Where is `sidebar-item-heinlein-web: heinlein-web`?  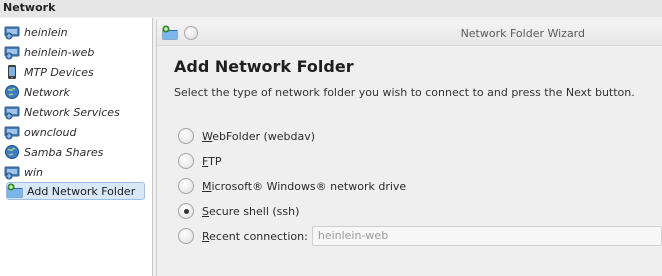
sidebar-item-heinlein-web: heinlein-web is located at coordinates (76, 52).